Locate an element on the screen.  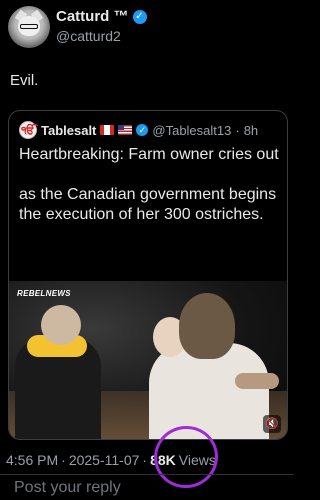
author-display-name: Catturd ™ is located at coordinates (92, 16).